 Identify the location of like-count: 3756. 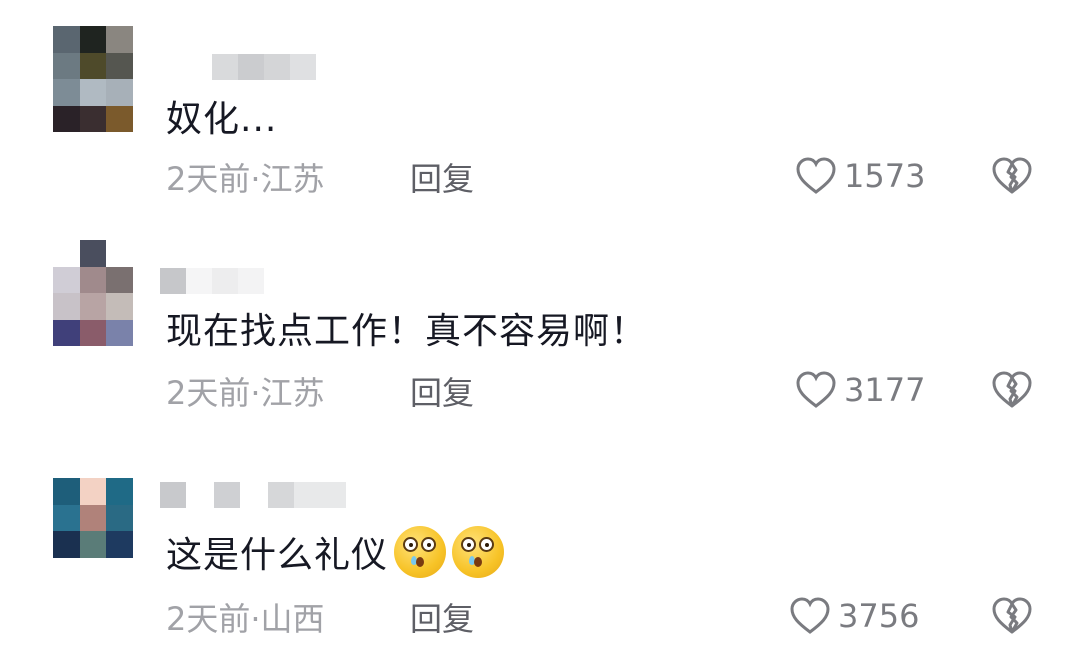
(879, 616).